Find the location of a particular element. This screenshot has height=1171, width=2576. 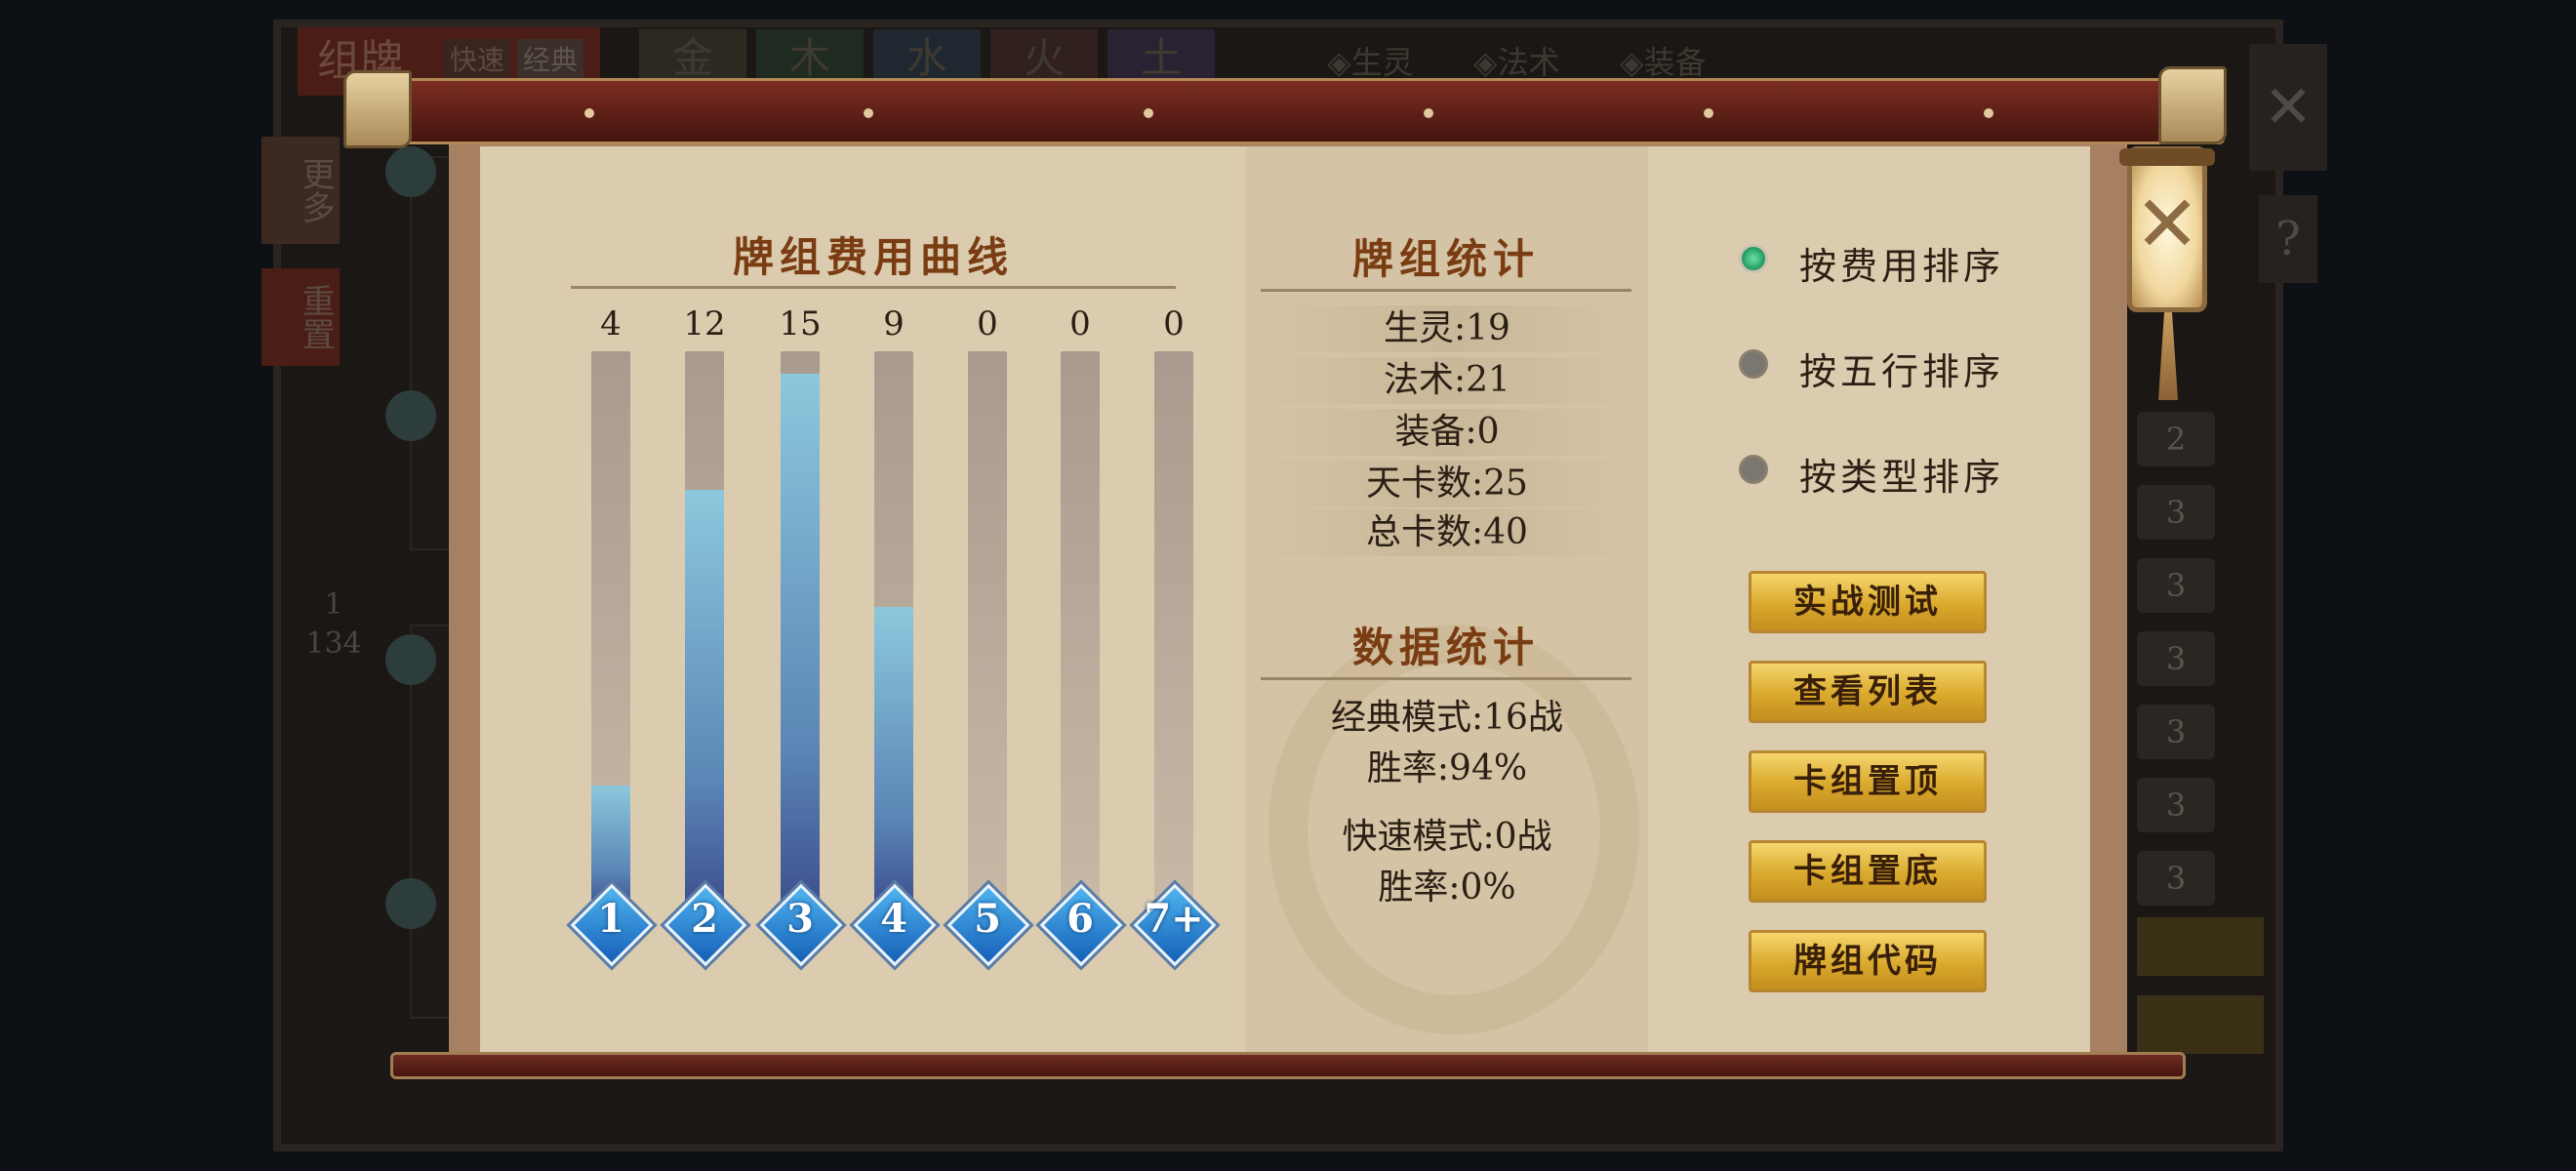

bar-count-label: 4 is located at coordinates (611, 323).